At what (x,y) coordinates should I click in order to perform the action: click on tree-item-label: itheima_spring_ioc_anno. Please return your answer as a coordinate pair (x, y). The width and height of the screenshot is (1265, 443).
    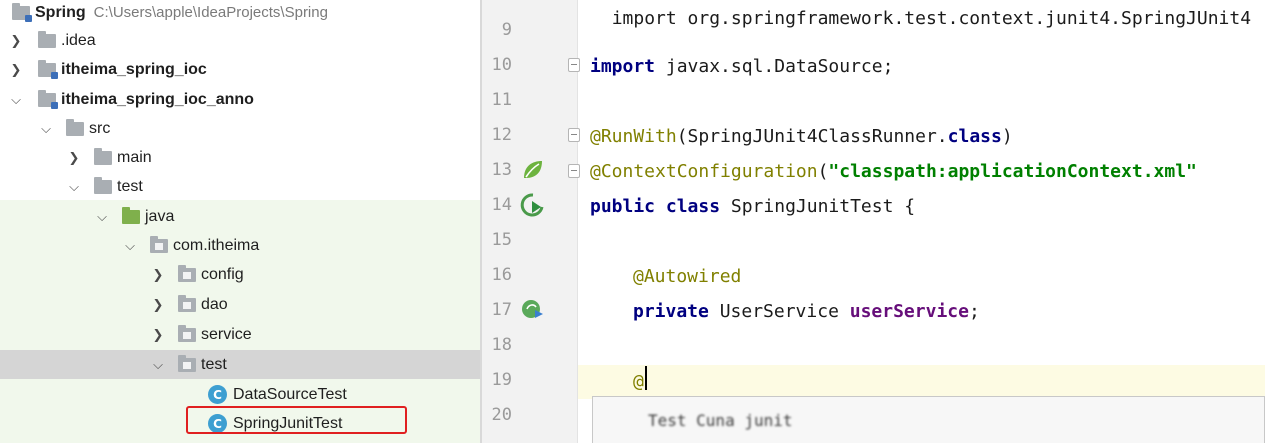
    Looking at the image, I should click on (157, 99).